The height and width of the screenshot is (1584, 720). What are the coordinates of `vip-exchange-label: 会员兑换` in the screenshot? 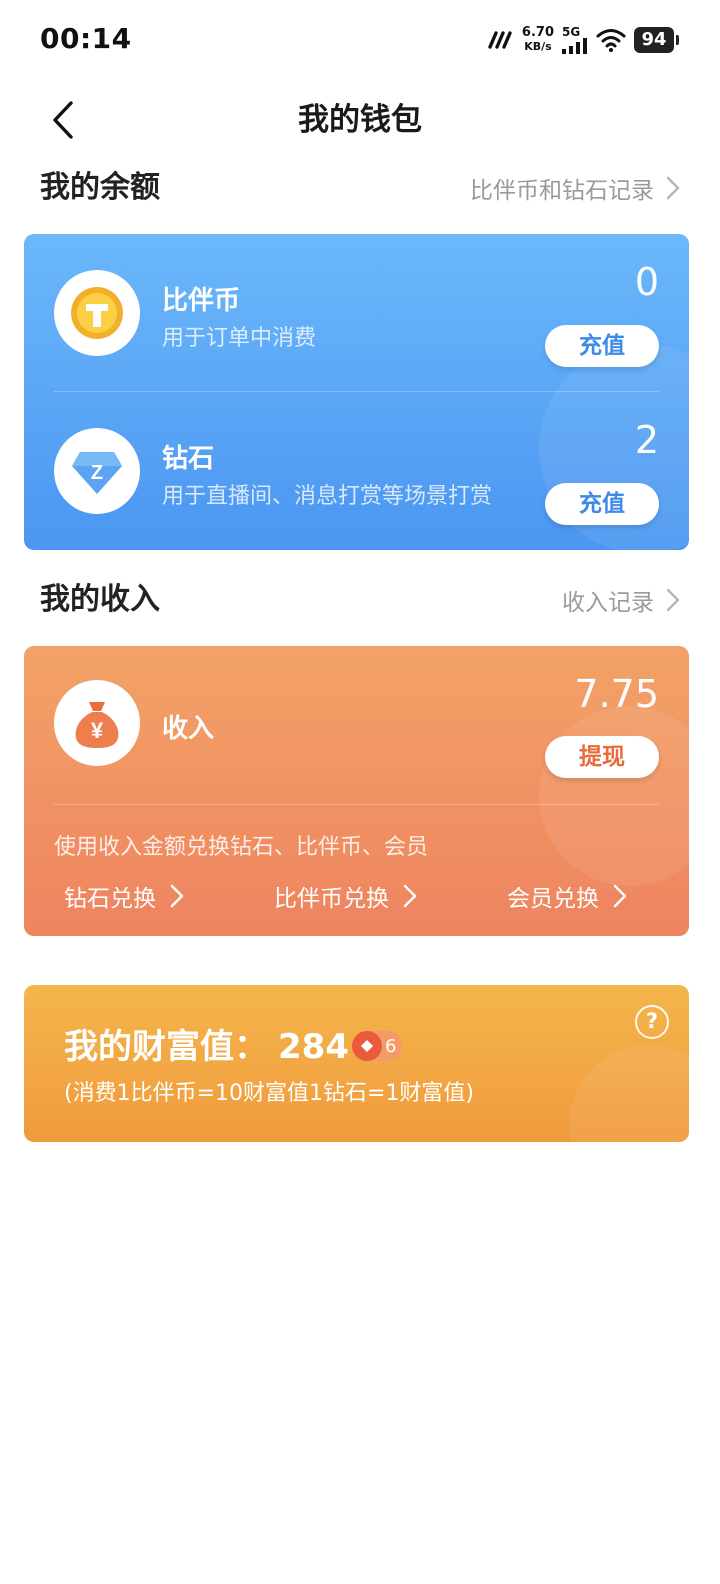 It's located at (553, 899).